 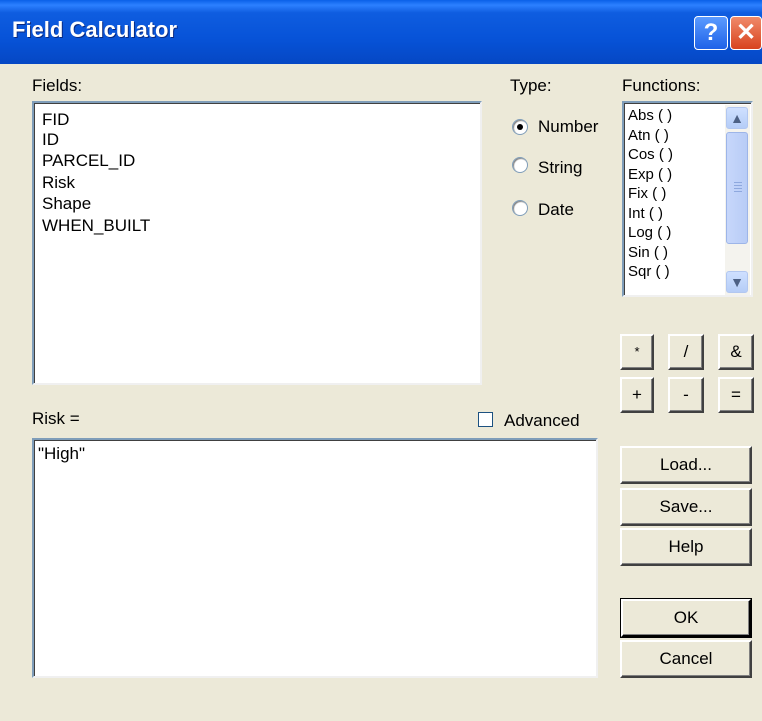 I want to click on expression-text: "High", so click(x=61, y=453).